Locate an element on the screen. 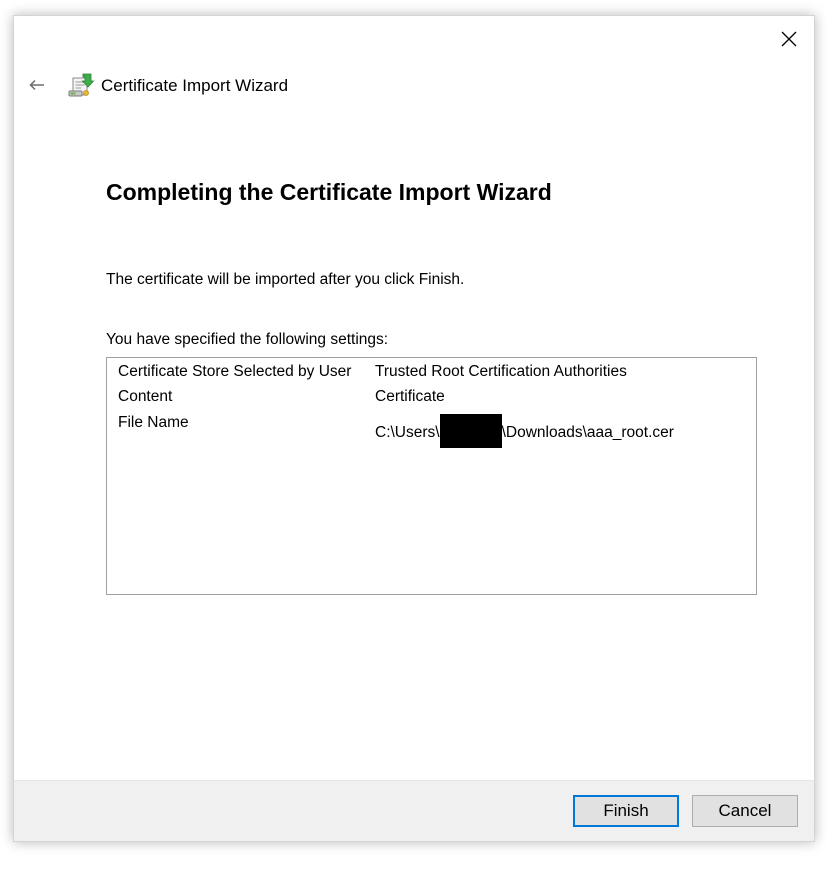  file-path-suffix: \Downloads\aaa_root.cer is located at coordinates (587, 432).